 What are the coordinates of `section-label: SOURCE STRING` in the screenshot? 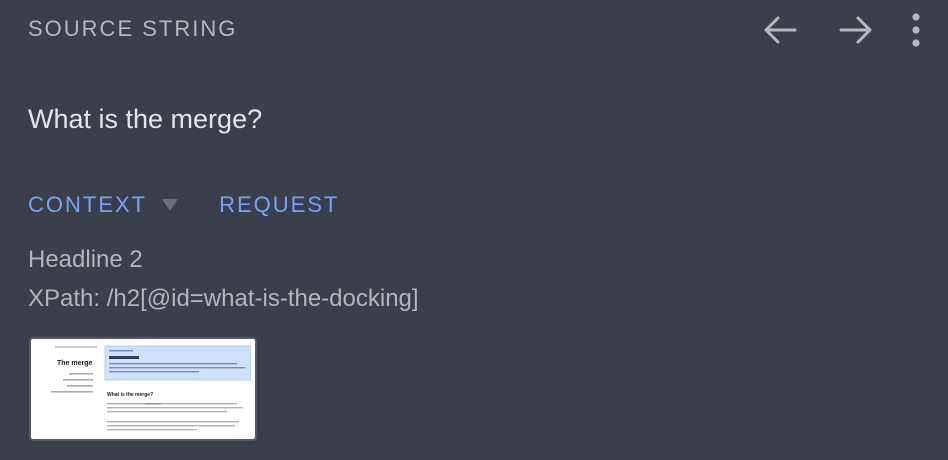 It's located at (133, 28).